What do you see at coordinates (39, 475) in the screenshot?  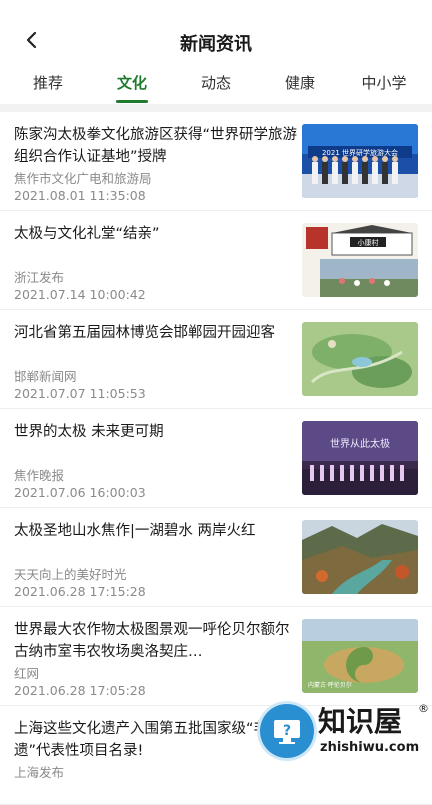 I see `news-source: 焦作晚报` at bounding box center [39, 475].